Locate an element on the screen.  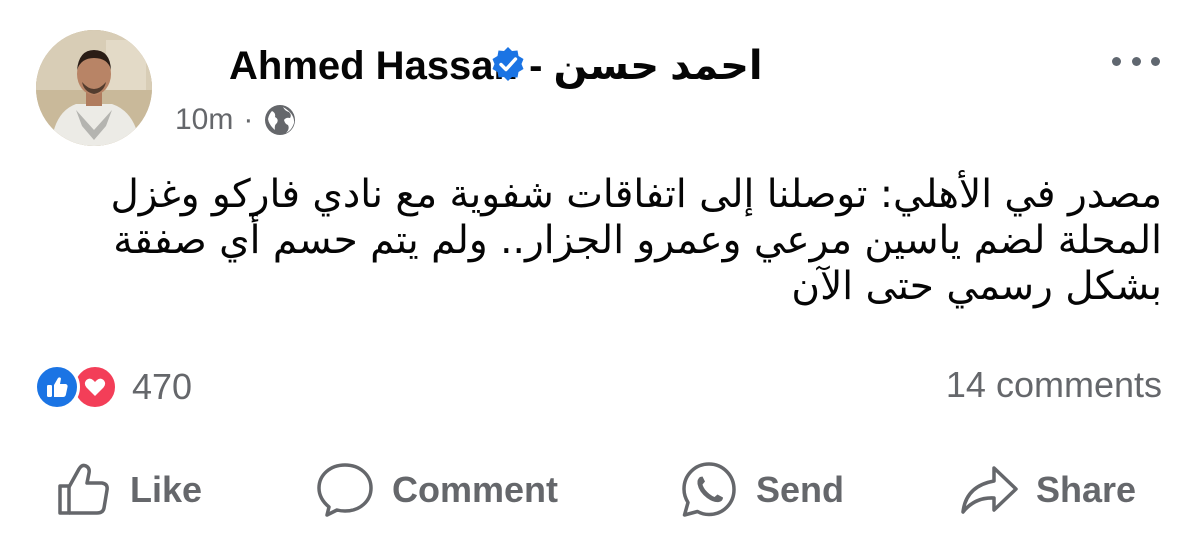
comment-button: Comment is located at coordinates (436, 490).